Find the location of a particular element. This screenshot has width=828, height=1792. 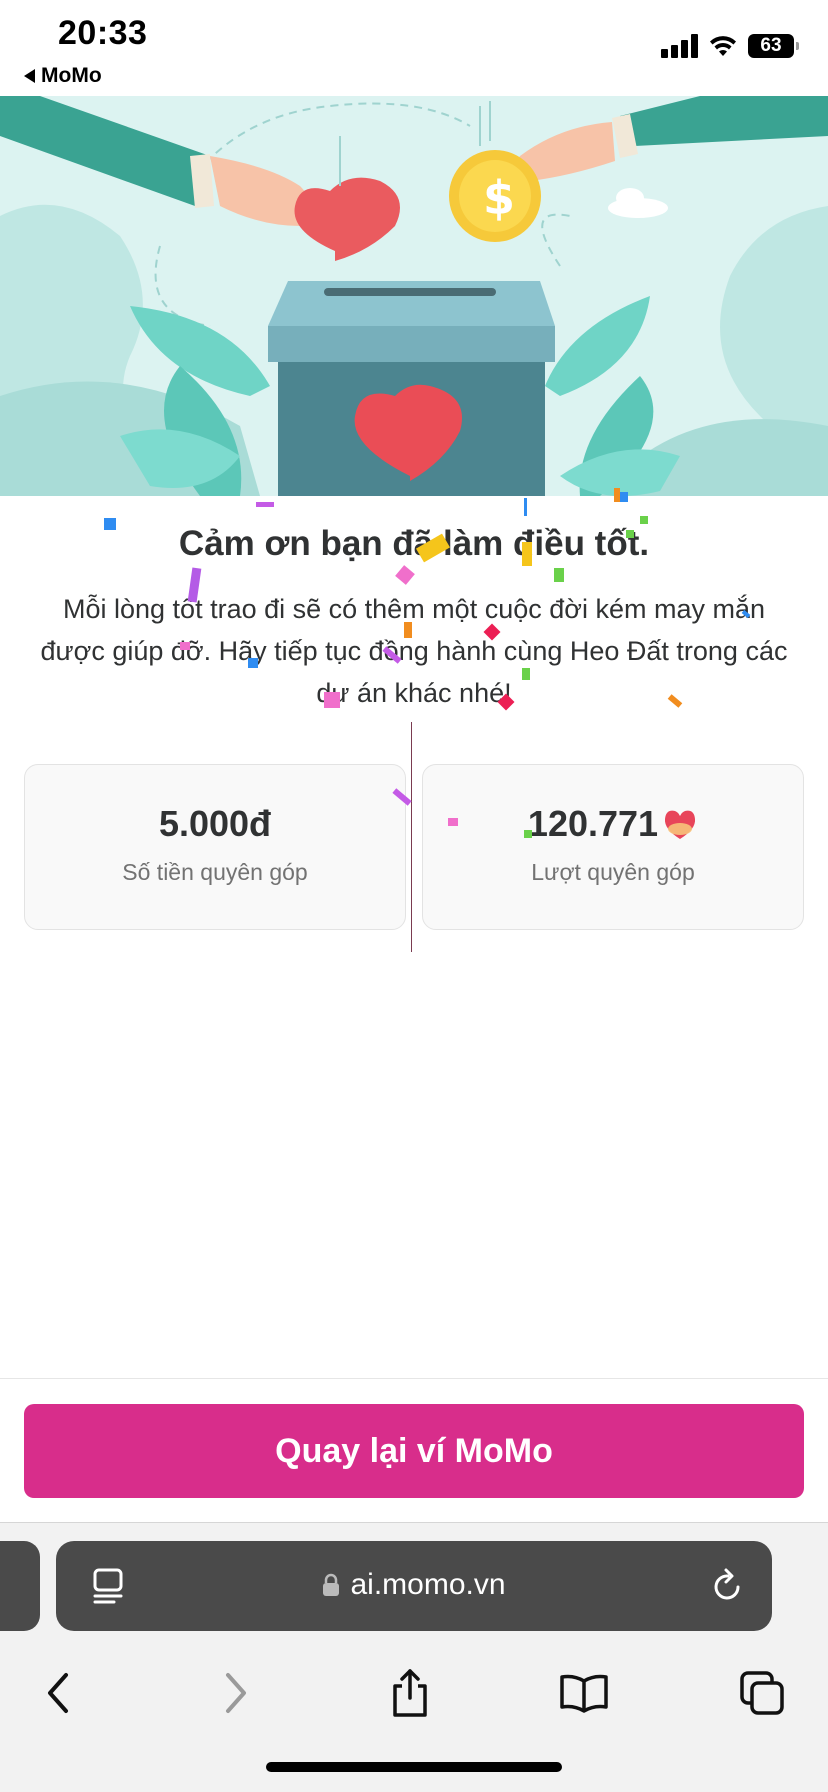

book-icon is located at coordinates (584, 1693).